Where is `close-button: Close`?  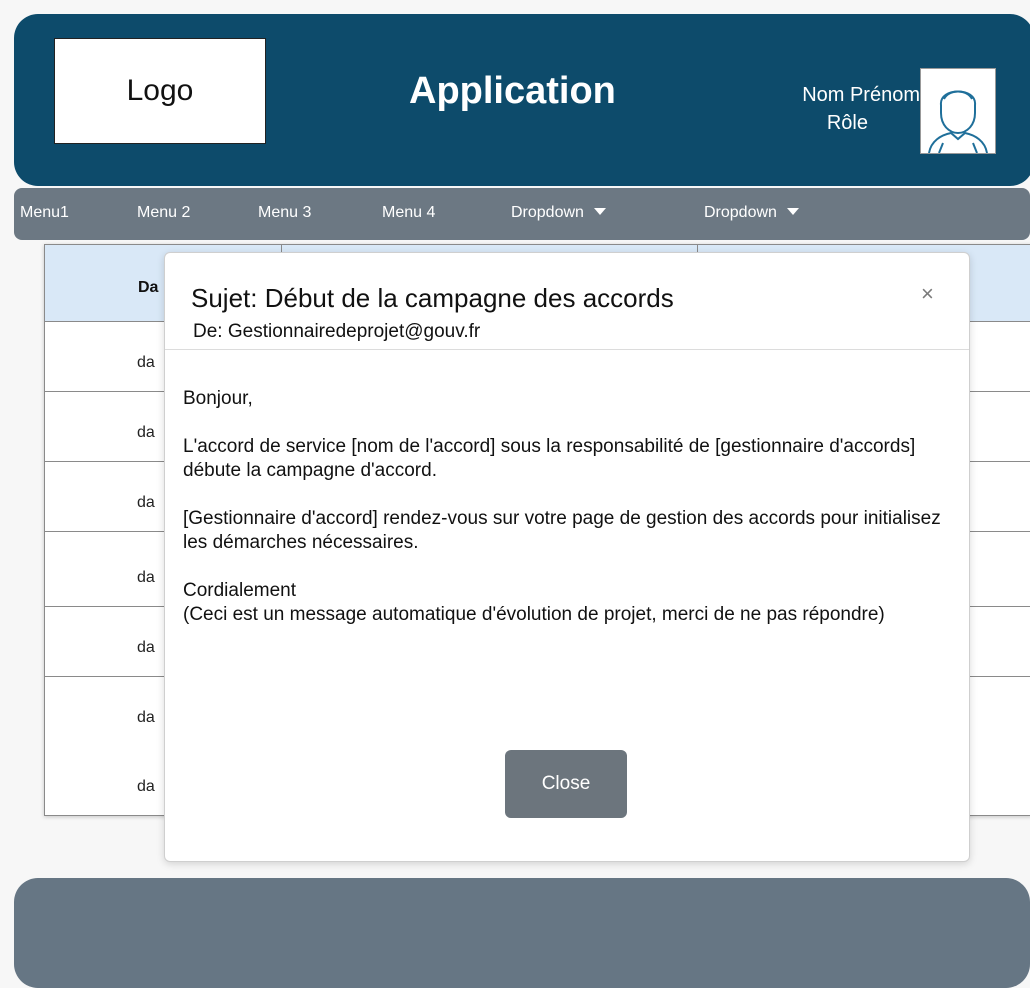 close-button: Close is located at coordinates (566, 784).